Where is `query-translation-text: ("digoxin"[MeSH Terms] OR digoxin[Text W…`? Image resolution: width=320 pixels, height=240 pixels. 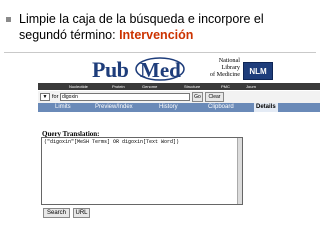 query-translation-text: ("digoxin"[MeSH Terms] OR digoxin[Text W… is located at coordinates (112, 142).